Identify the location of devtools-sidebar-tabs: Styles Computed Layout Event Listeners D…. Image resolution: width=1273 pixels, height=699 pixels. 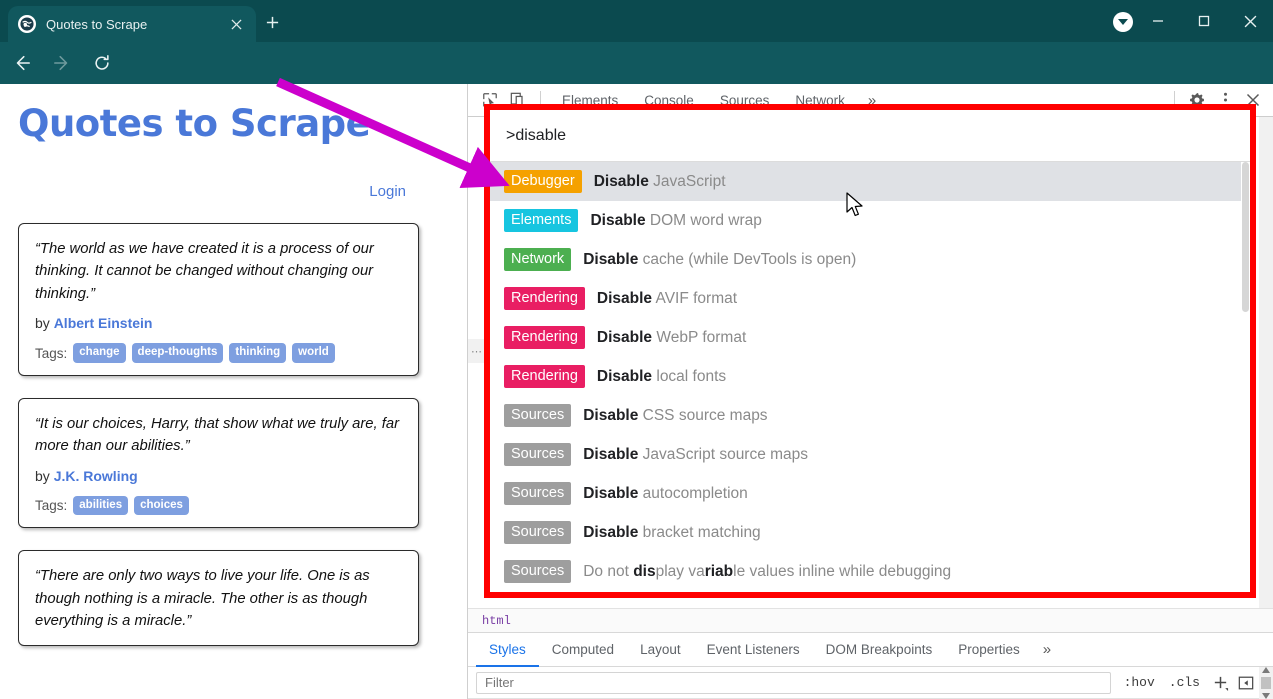
(870, 649).